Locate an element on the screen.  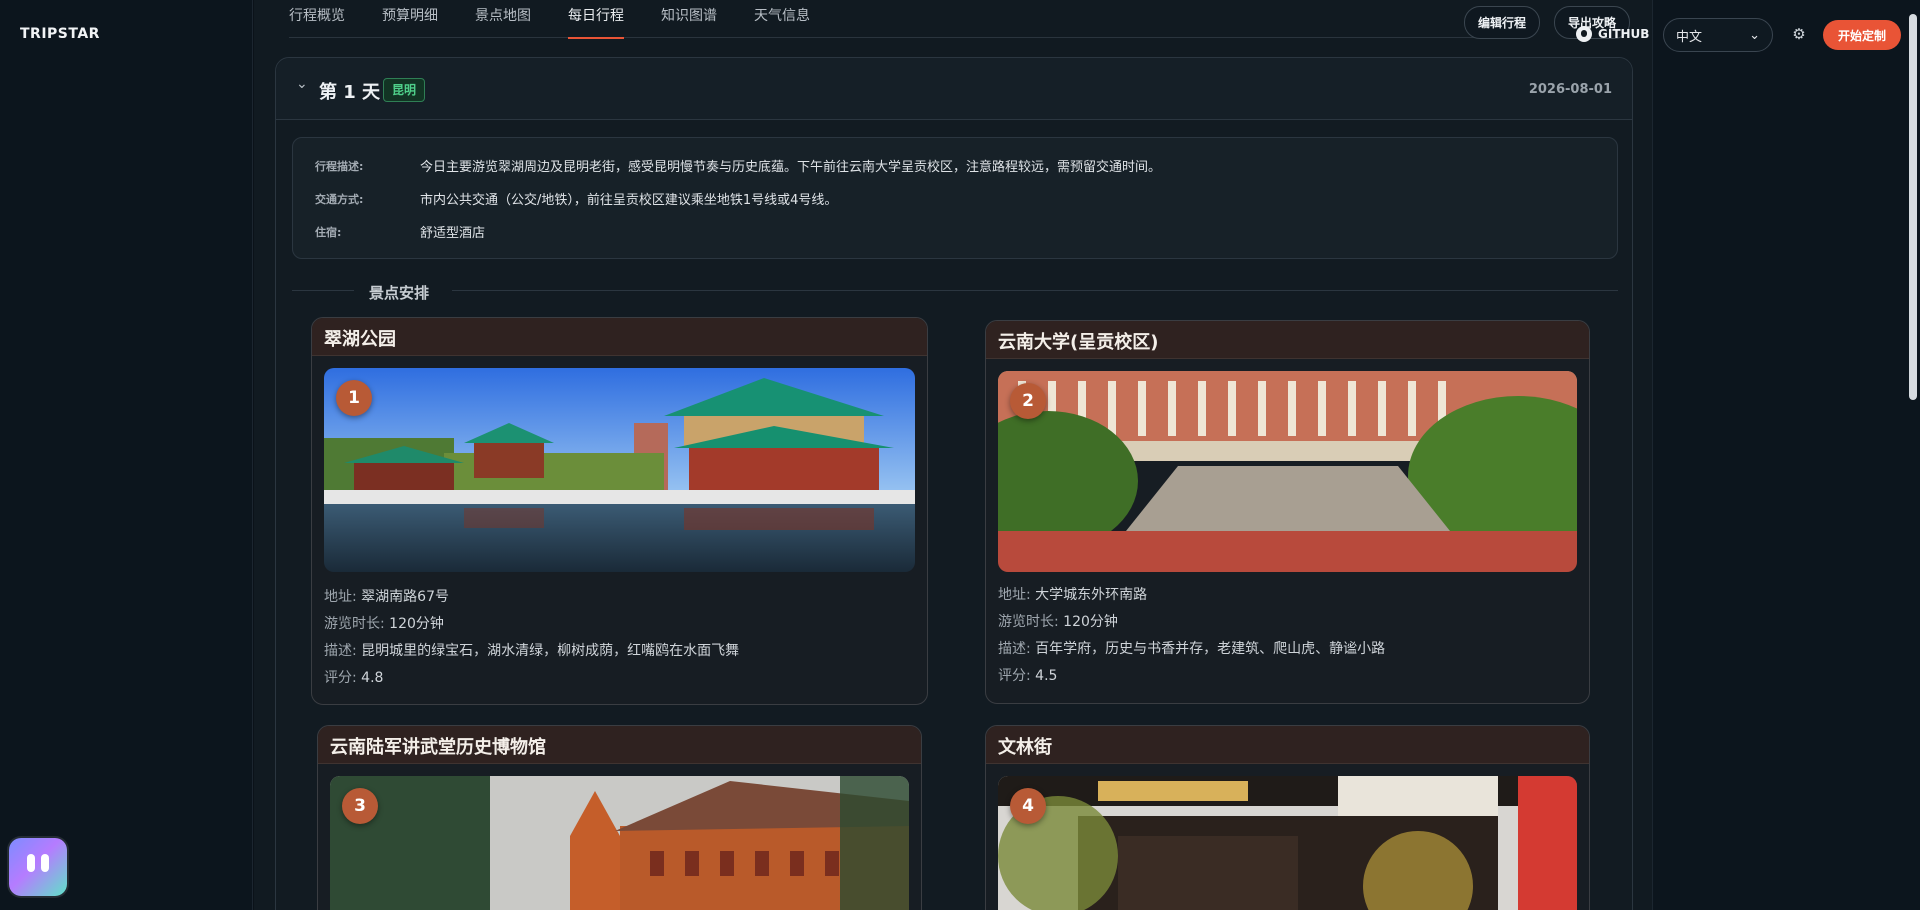
left-sidebar: TRIPSTAR is located at coordinates (126, 455).